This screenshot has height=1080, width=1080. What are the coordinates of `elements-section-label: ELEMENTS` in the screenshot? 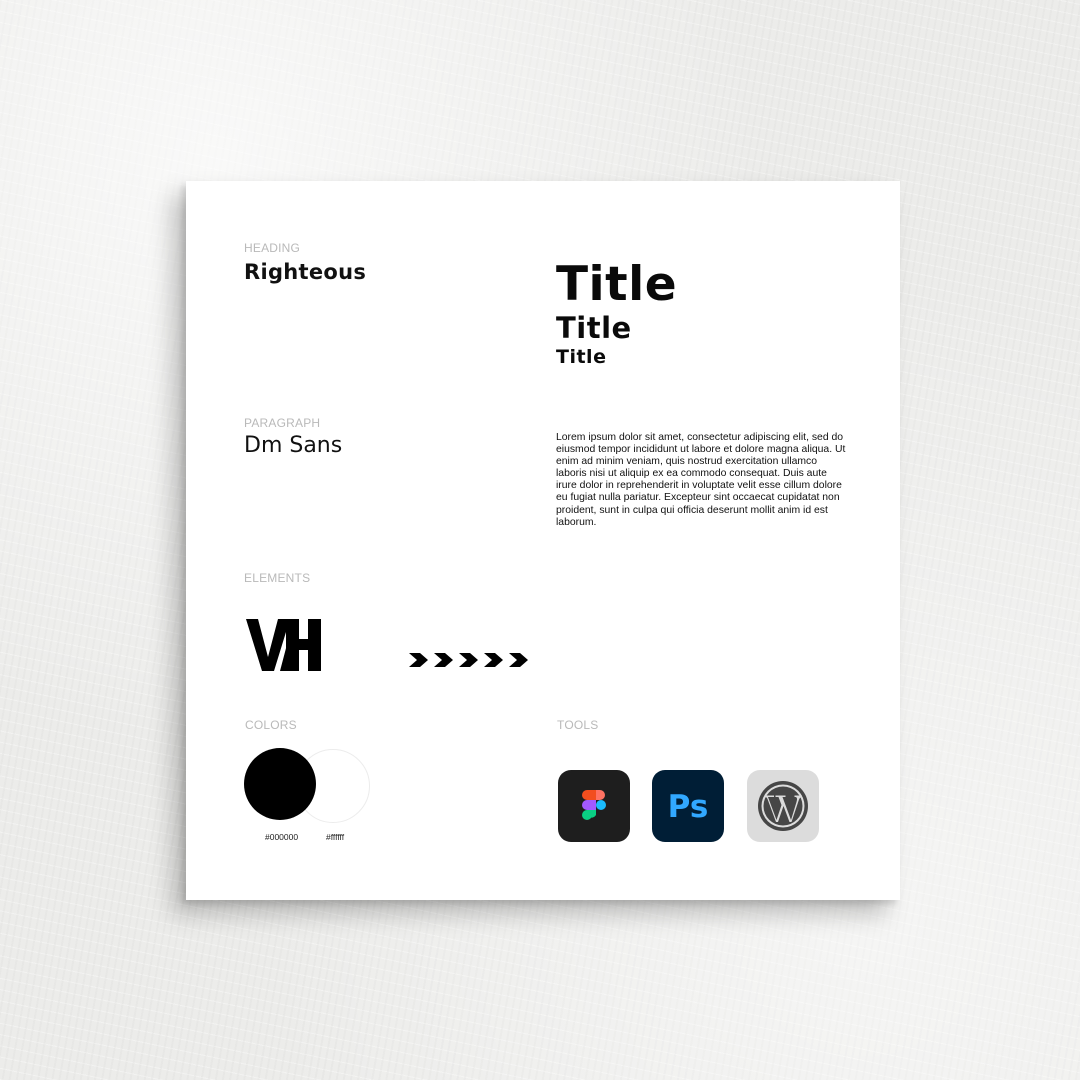 It's located at (277, 578).